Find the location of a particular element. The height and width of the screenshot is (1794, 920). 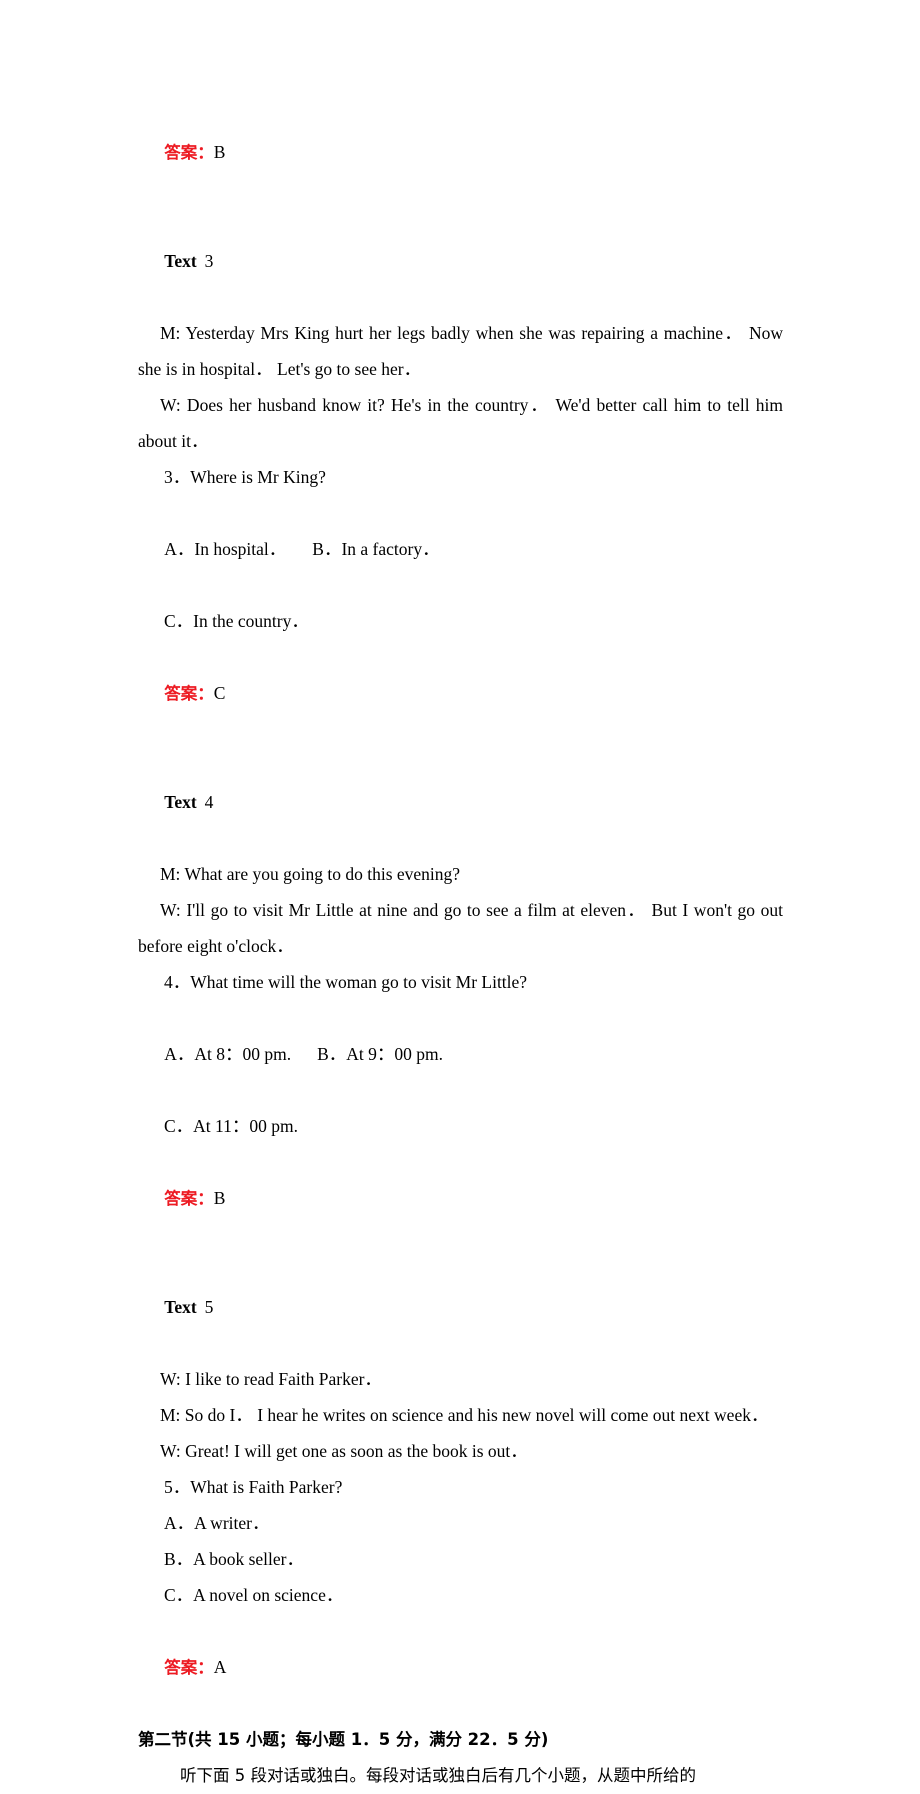

option-5-c: C．A novel on science． is located at coordinates (254, 1595).